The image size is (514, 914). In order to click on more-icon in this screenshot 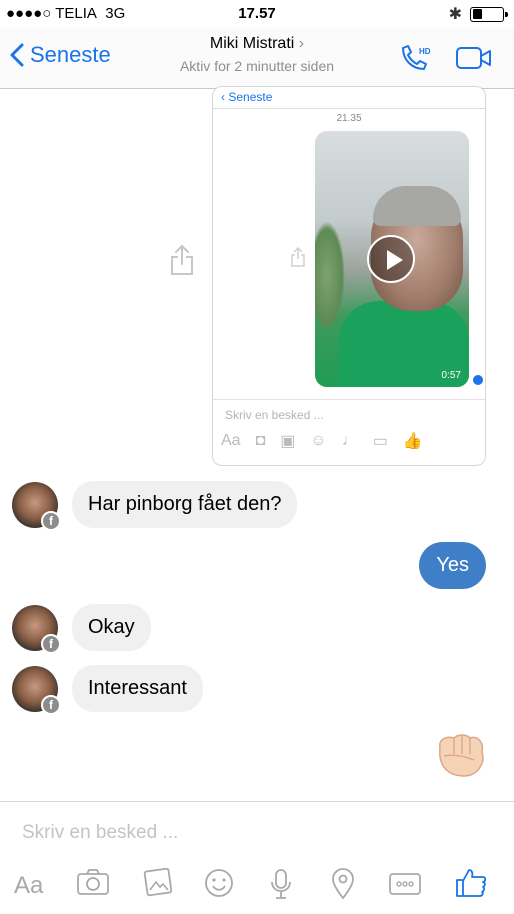, I will do `click(405, 884)`.